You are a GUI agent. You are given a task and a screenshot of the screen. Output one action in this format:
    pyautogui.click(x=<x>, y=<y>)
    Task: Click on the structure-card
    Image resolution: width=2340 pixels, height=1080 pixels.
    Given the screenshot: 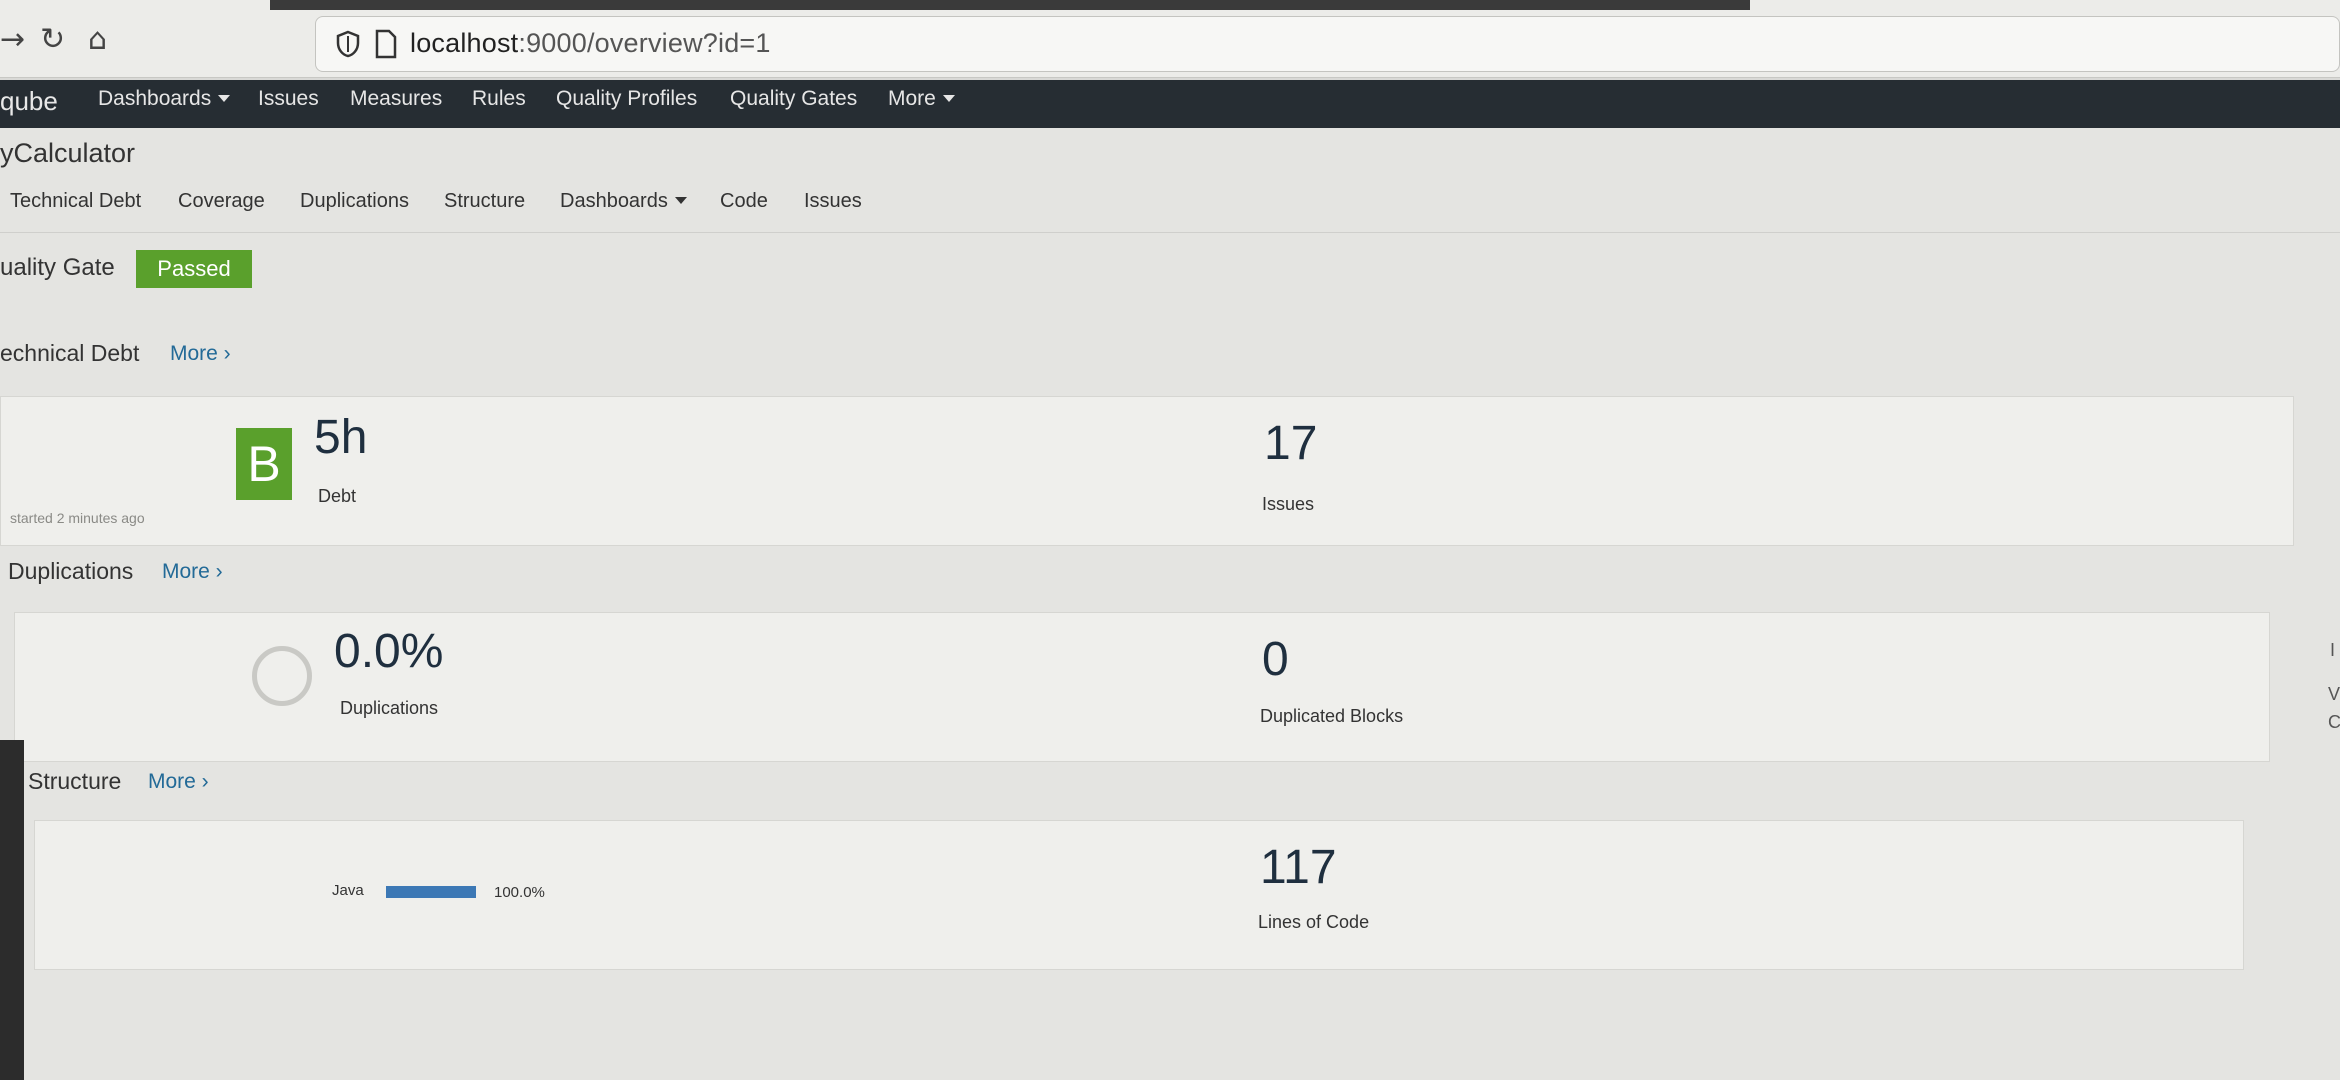 What is the action you would take?
    pyautogui.click(x=1139, y=895)
    